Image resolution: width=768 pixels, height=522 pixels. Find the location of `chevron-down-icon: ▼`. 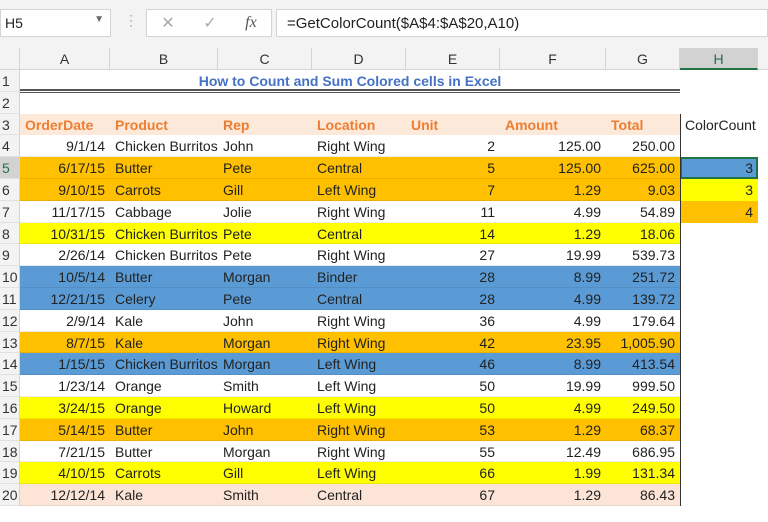

chevron-down-icon: ▼ is located at coordinates (99, 19).